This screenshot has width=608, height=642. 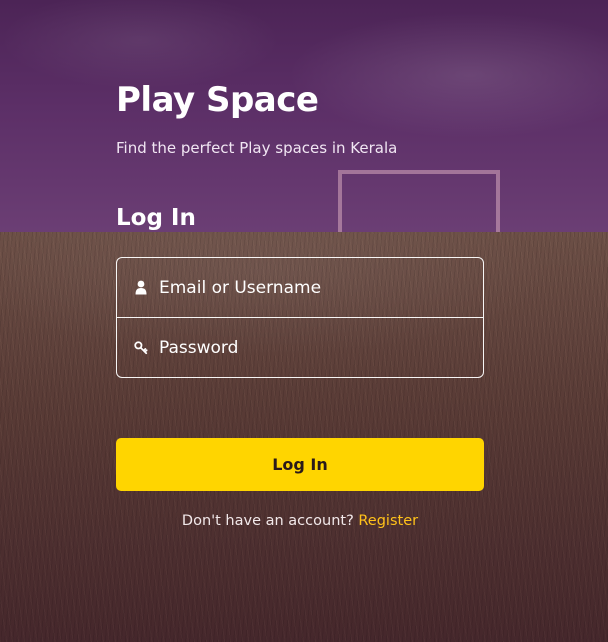 I want to click on login-button: Log In, so click(x=300, y=464).